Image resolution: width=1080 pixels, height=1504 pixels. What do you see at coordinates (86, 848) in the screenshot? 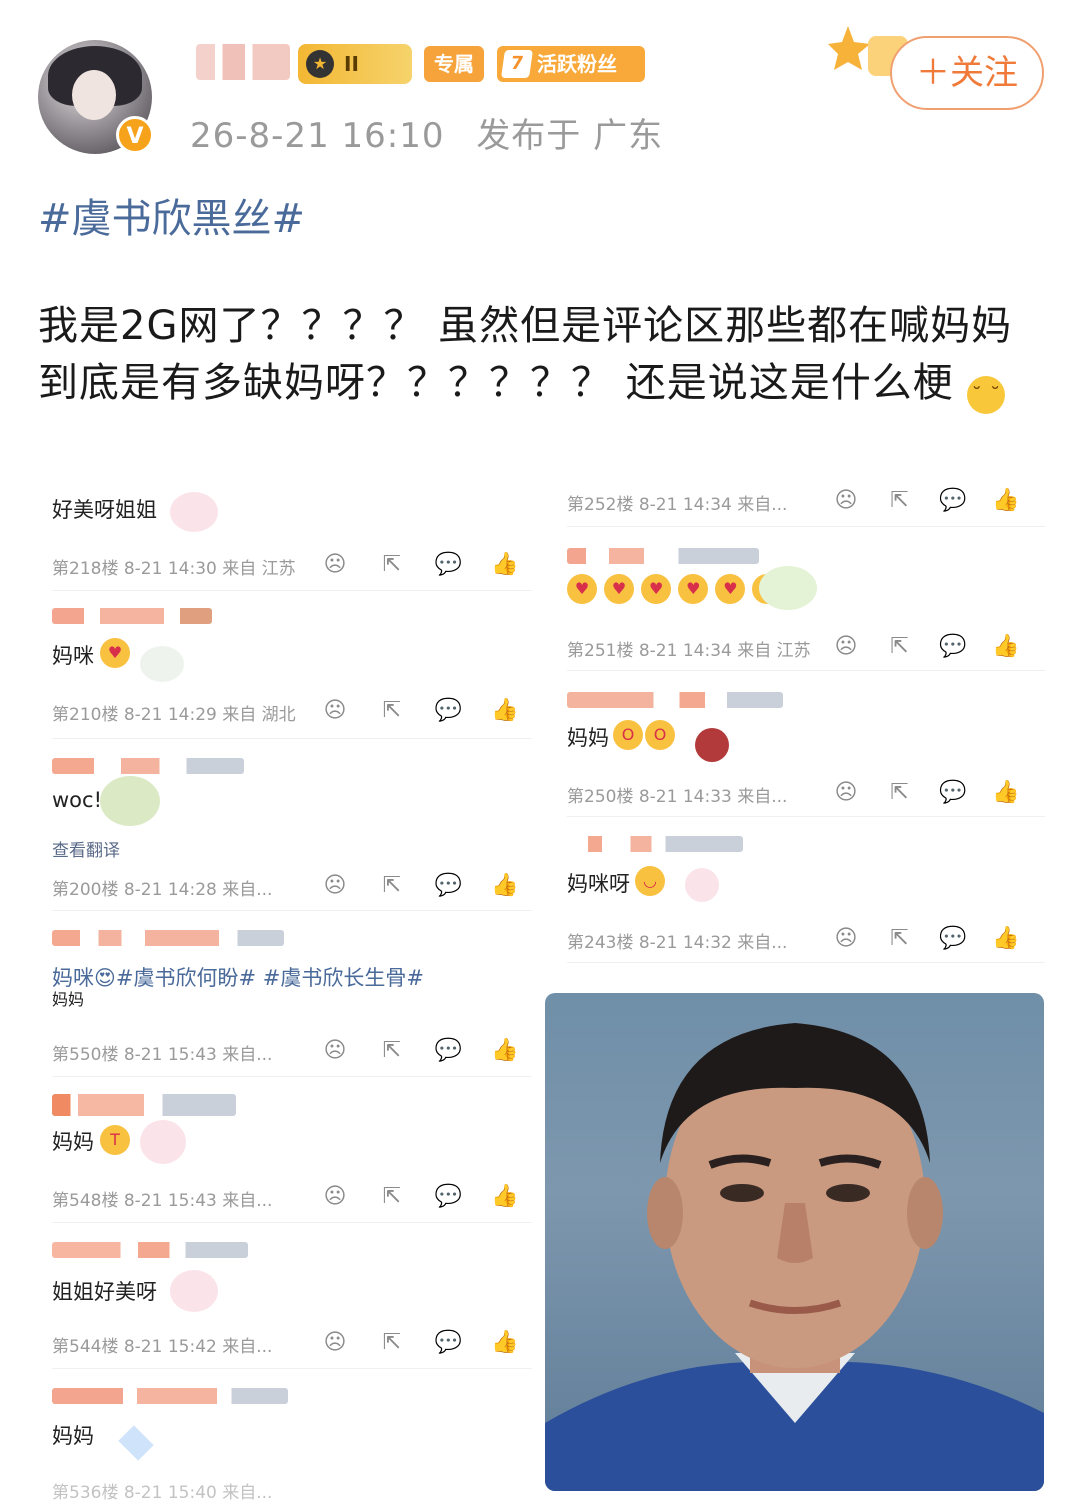
I see `translate-link: 查看翻译` at bounding box center [86, 848].